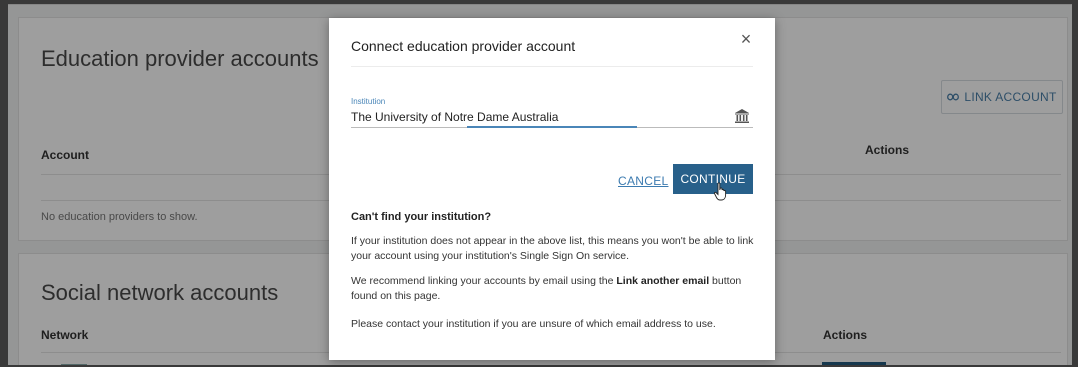  Describe the element at coordinates (746, 39) in the screenshot. I see `close-icon: ×` at that location.